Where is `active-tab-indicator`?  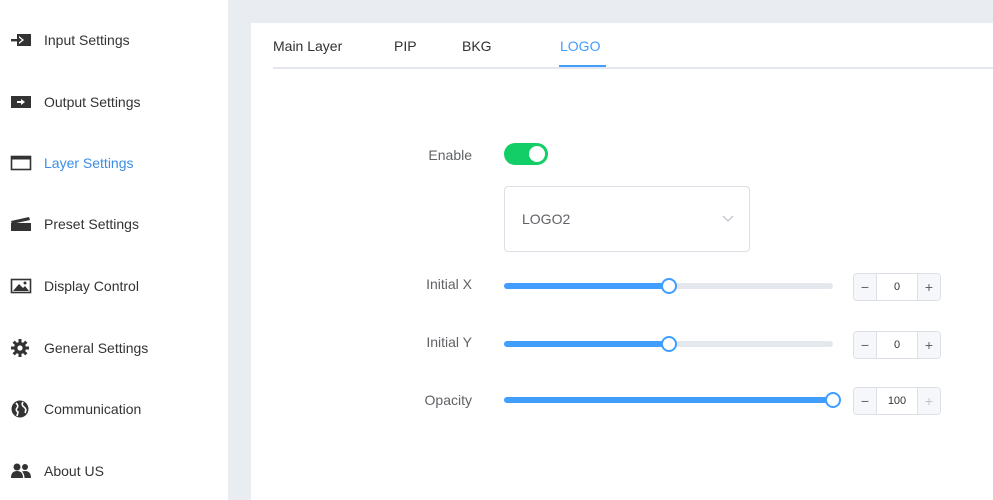
active-tab-indicator is located at coordinates (582, 66).